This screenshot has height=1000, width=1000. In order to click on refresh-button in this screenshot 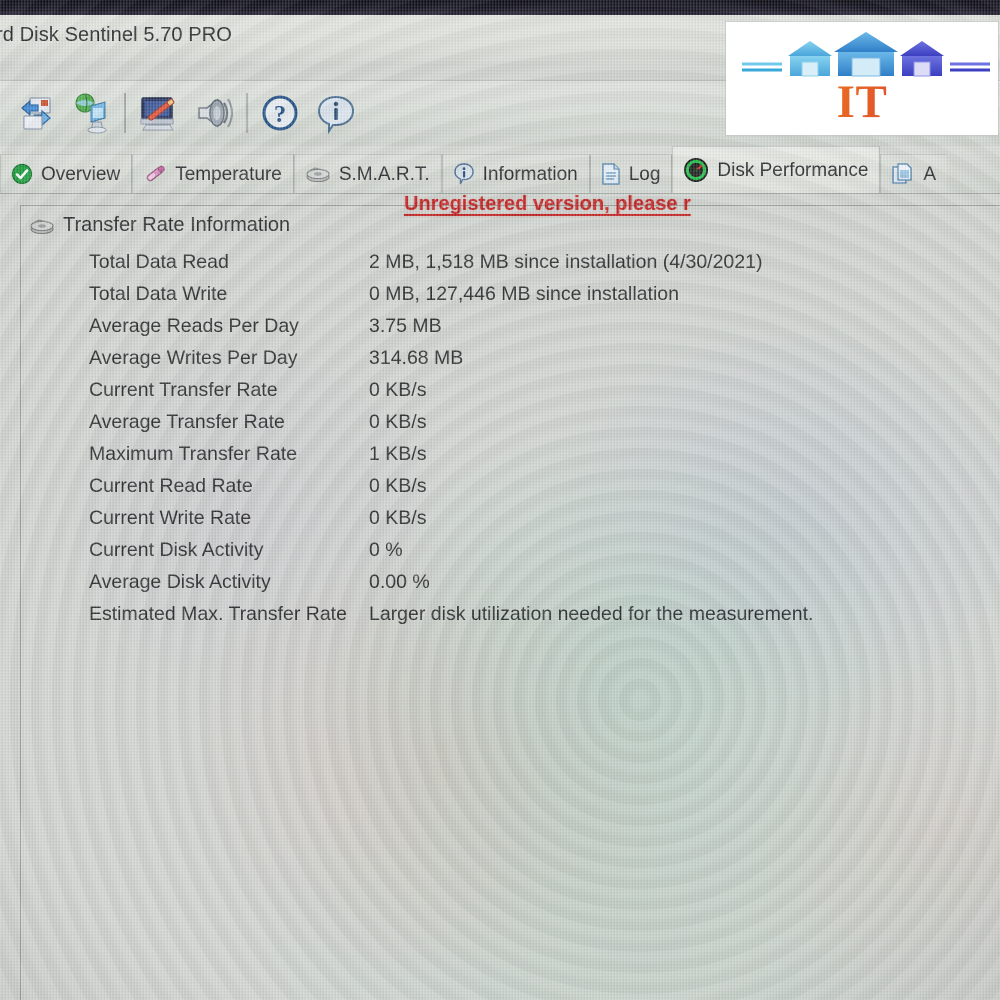, I will do `click(36, 113)`.